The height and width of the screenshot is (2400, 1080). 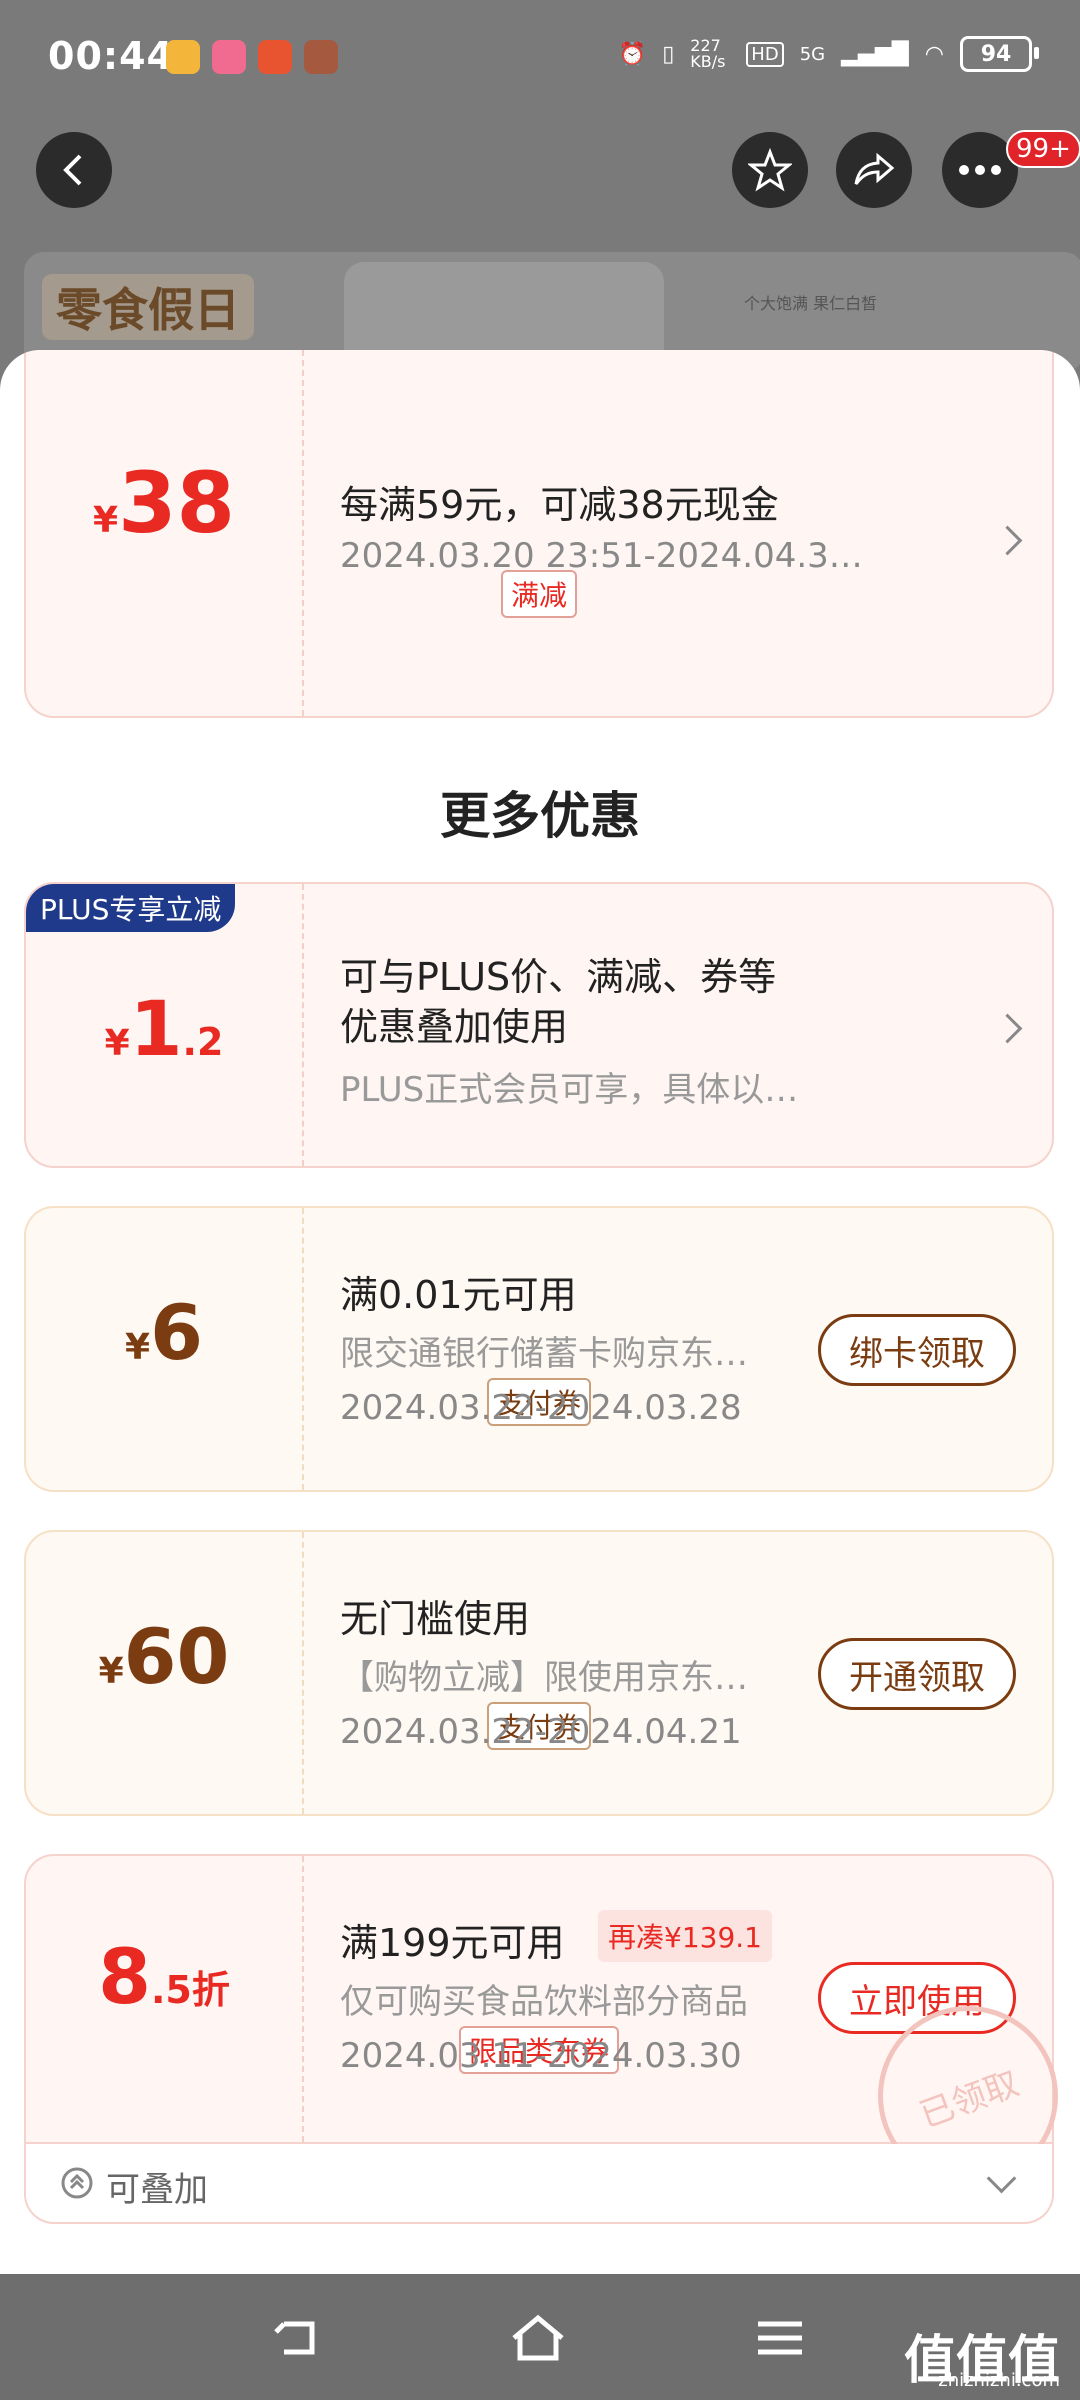 I want to click on coupon-date: 2024.03.11-2024.03.30, so click(x=541, y=2056).